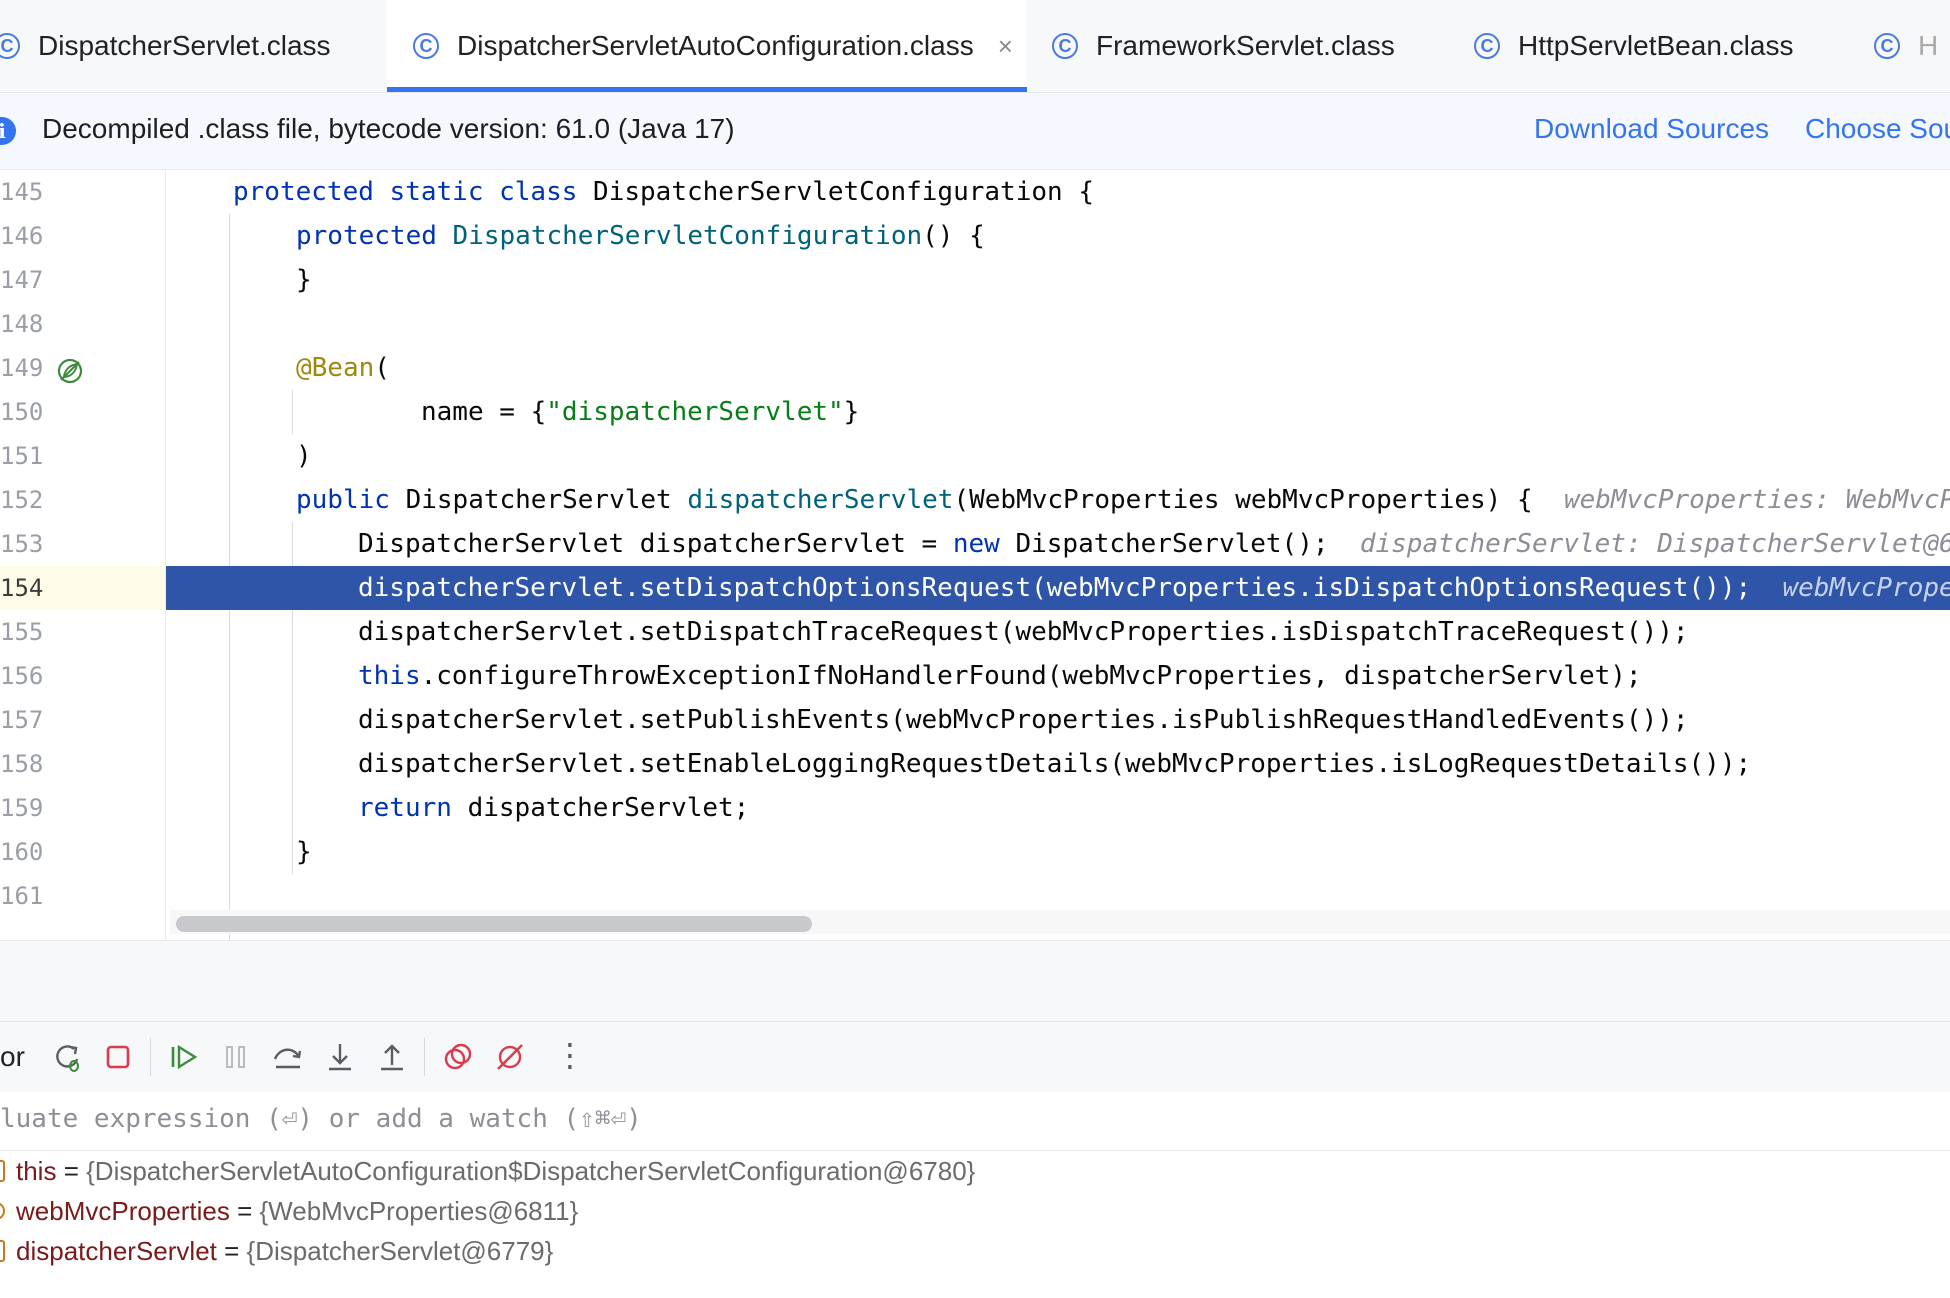  What do you see at coordinates (288, 1057) in the screenshot?
I see `step-over-icon` at bounding box center [288, 1057].